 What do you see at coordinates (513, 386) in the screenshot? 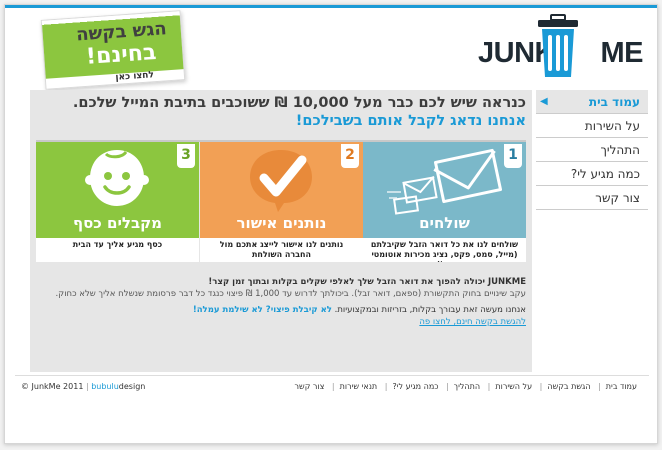
I see `footer-link-about: על השירות` at bounding box center [513, 386].